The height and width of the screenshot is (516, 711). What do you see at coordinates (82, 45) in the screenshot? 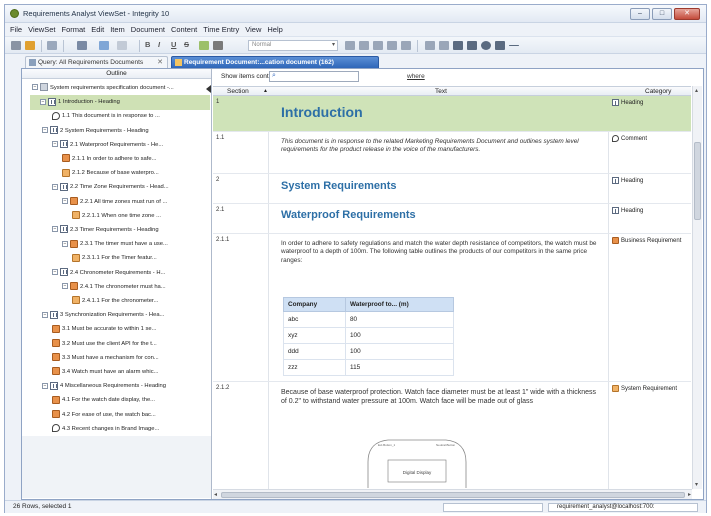
I see `print-icon` at bounding box center [82, 45].